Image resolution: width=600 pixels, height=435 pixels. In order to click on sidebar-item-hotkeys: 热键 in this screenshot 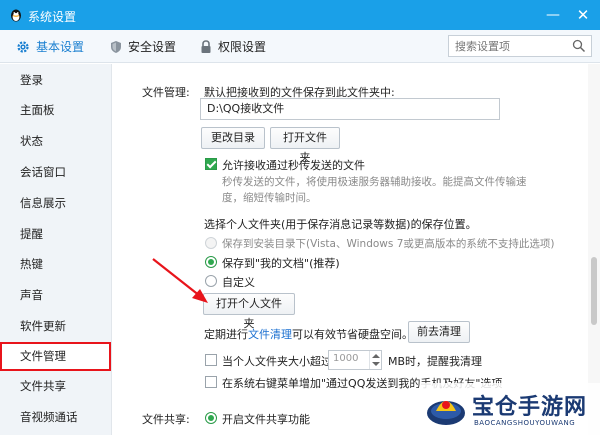, I will do `click(55, 264)`.